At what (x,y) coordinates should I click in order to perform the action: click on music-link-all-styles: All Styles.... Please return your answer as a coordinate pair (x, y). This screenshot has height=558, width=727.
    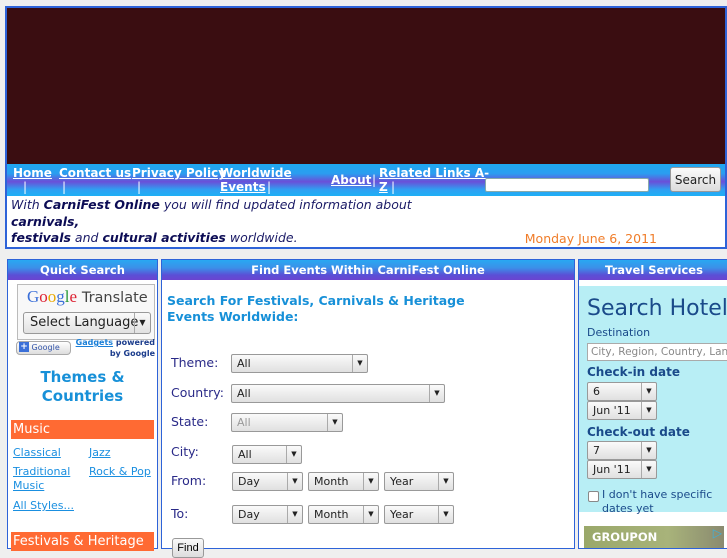
    Looking at the image, I should click on (43, 506).